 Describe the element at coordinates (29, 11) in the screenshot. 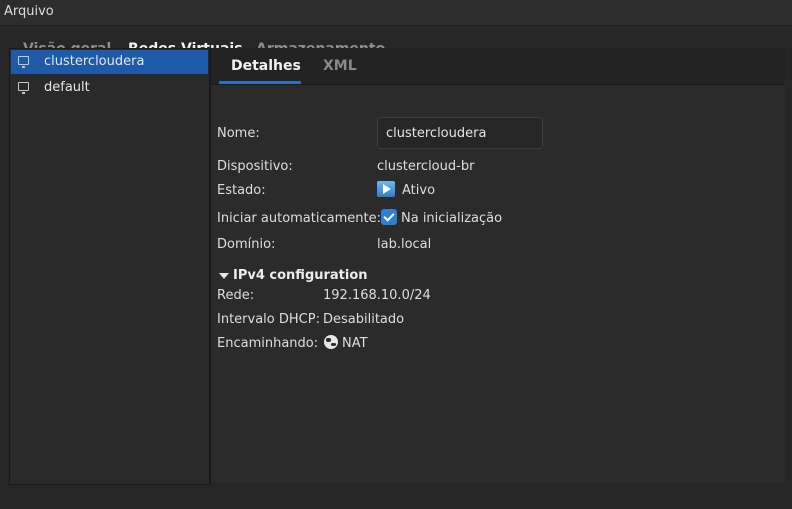

I see `menu-file: Arquivo` at that location.